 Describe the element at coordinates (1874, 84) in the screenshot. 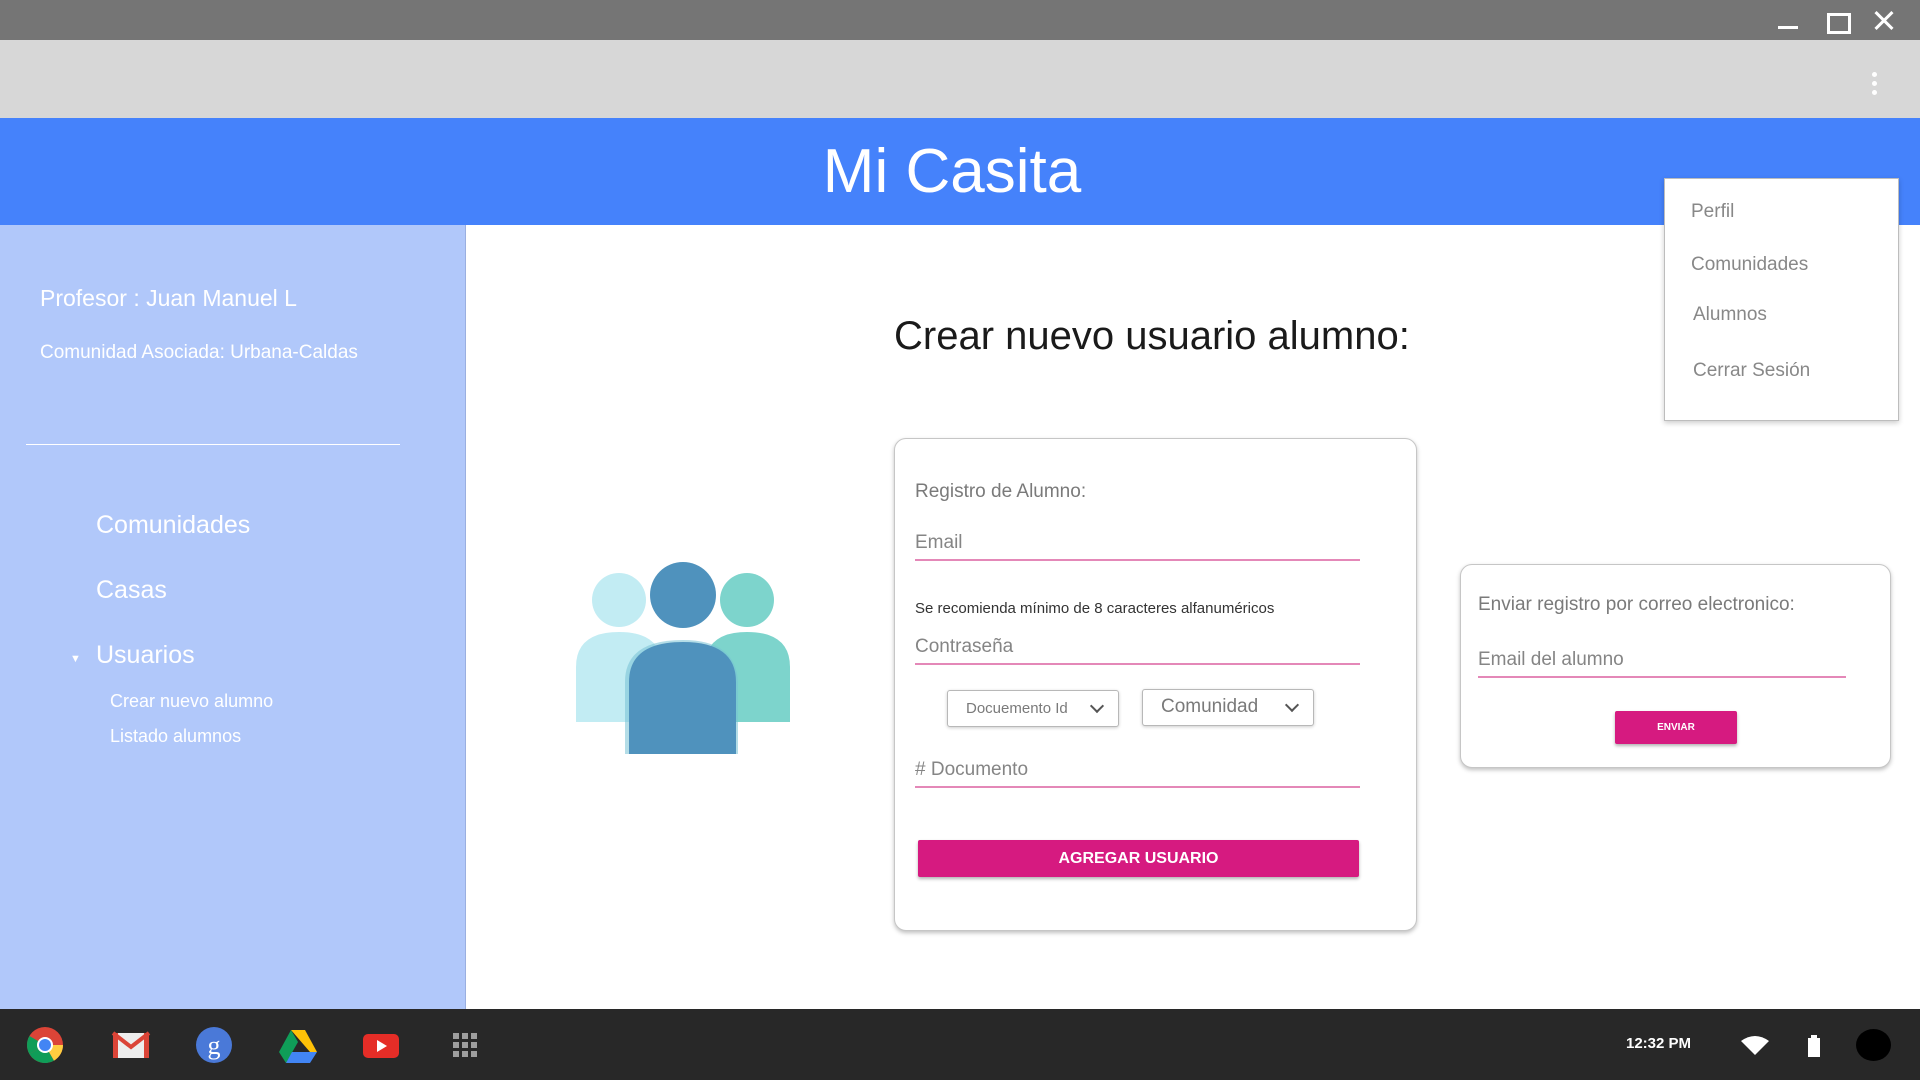

I see `more-options-icon` at that location.